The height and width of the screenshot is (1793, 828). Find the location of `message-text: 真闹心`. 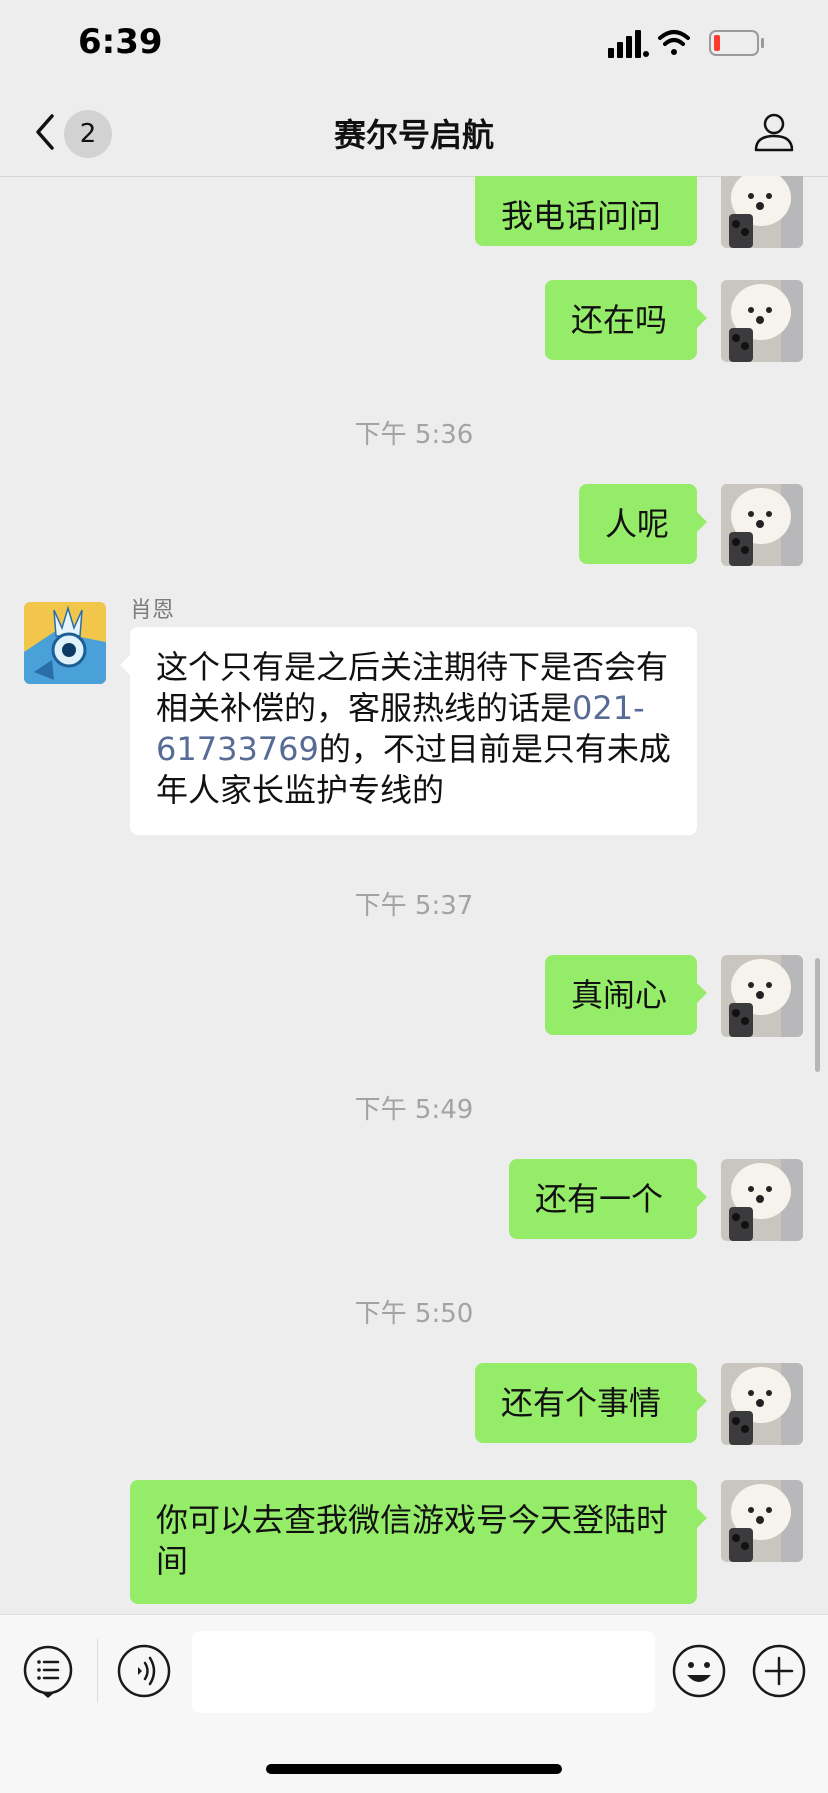

message-text: 真闹心 is located at coordinates (619, 995).